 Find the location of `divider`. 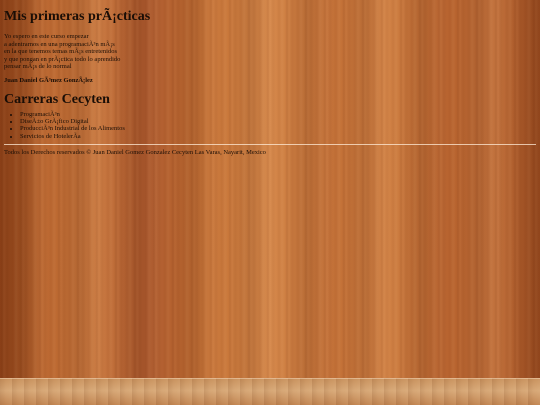

divider is located at coordinates (270, 144).